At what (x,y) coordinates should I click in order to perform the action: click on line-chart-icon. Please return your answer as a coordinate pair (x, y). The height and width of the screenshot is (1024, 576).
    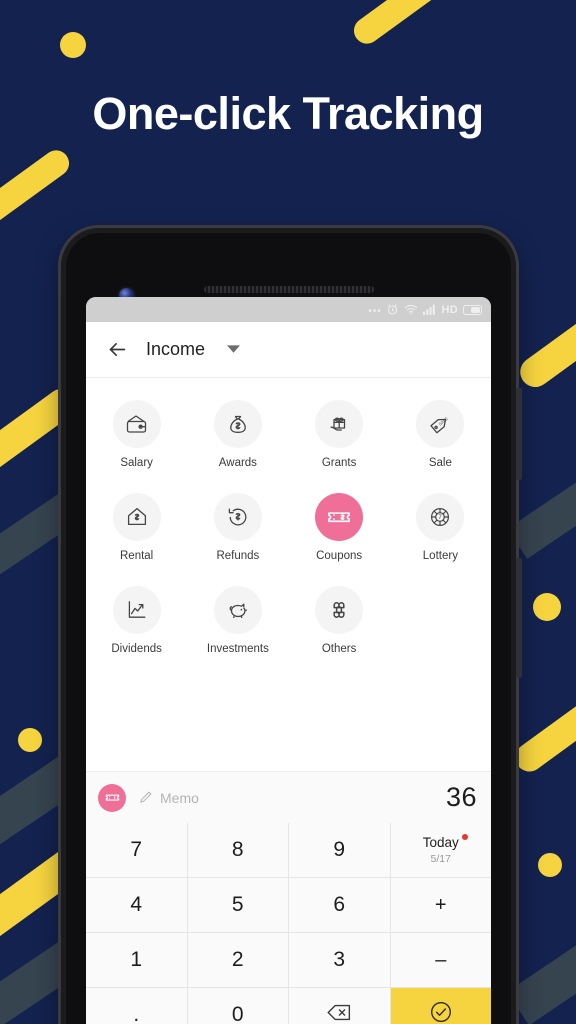
    Looking at the image, I should click on (136, 610).